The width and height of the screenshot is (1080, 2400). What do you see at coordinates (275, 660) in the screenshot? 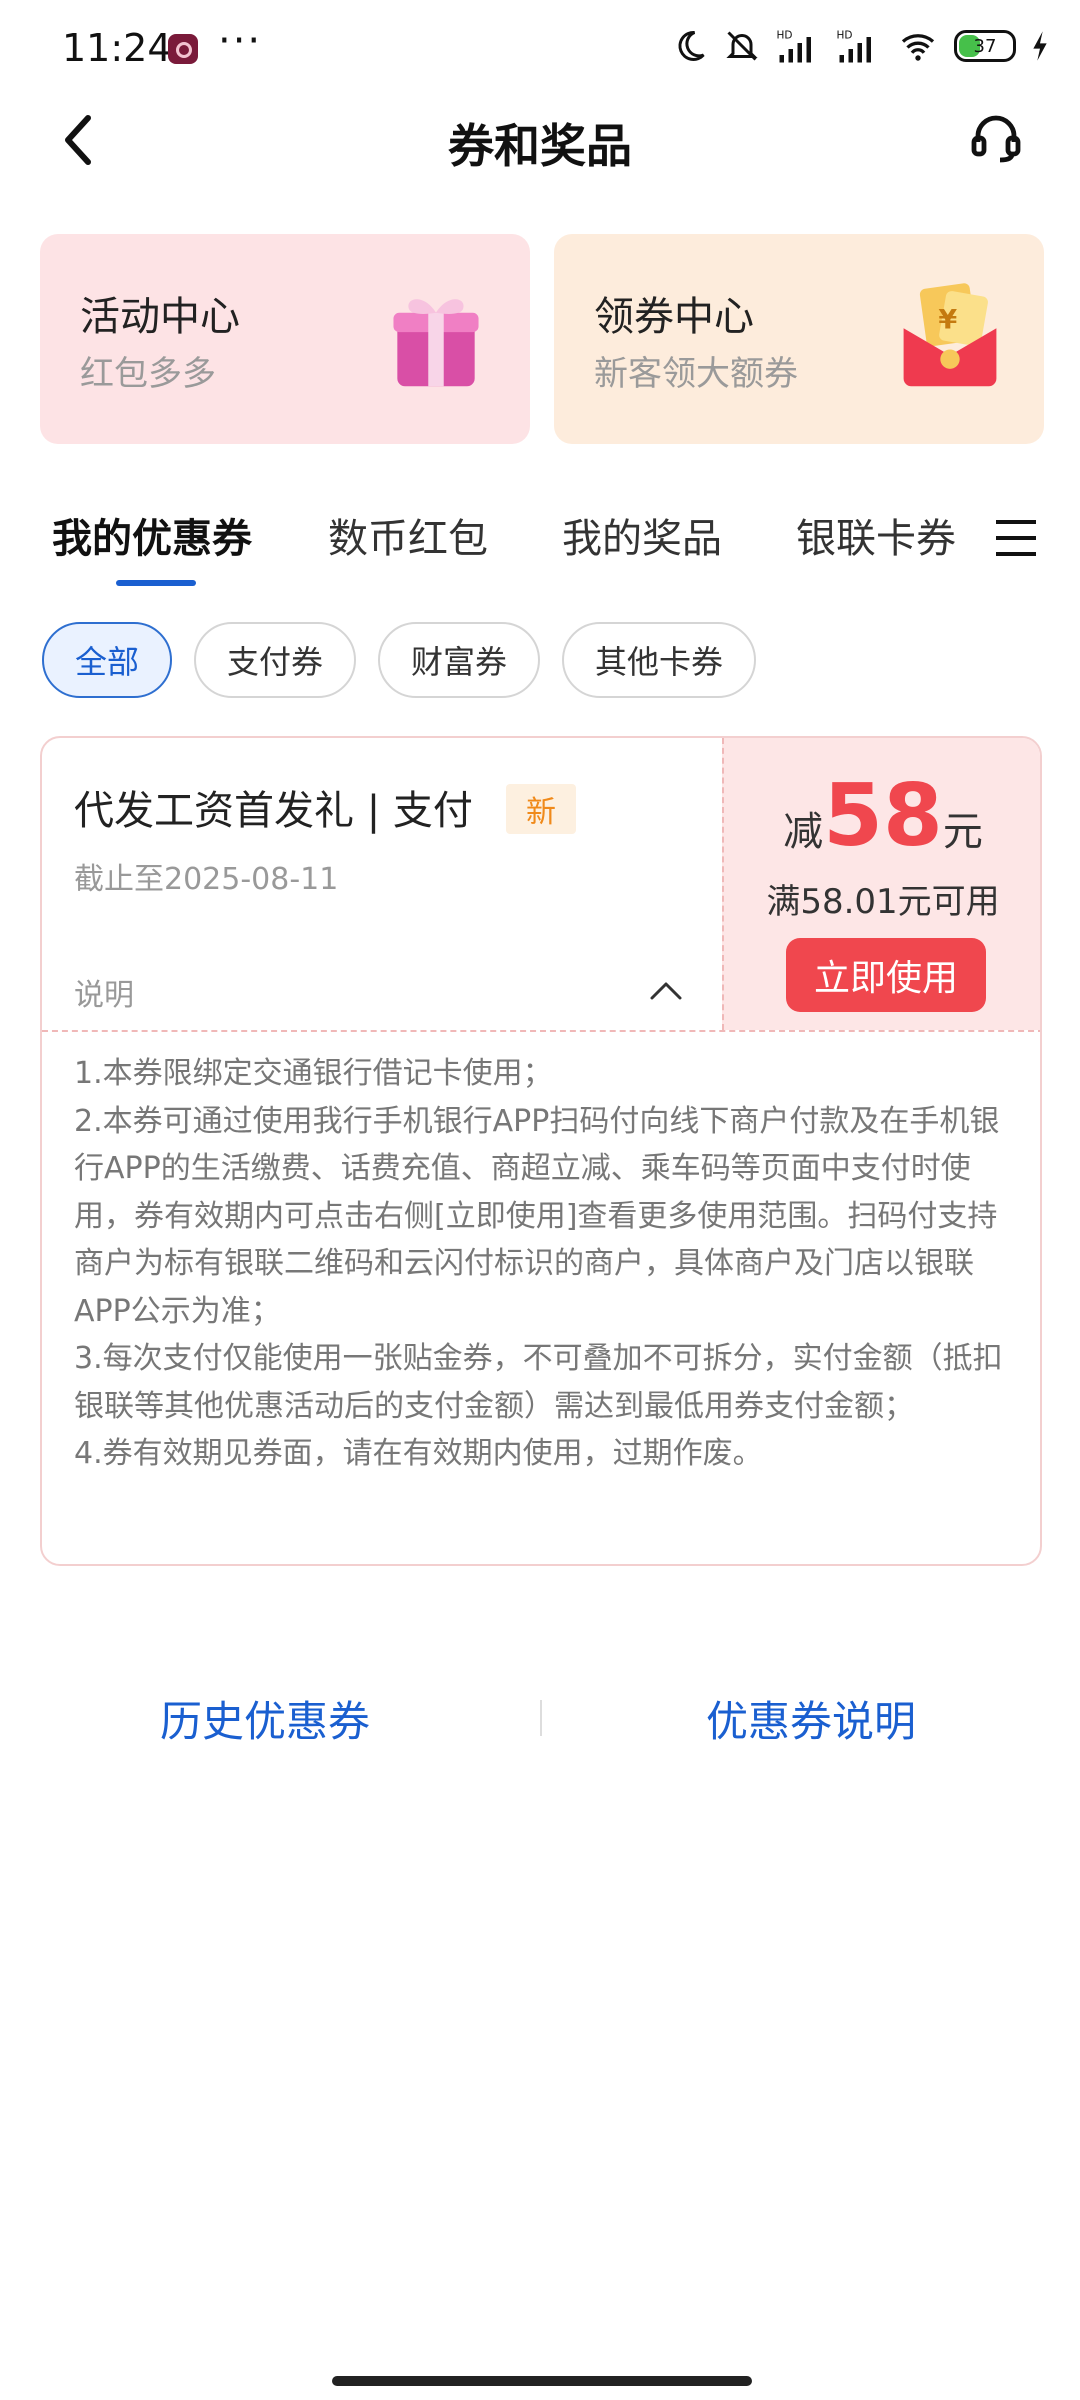
I see `filter-payment: 支付券` at bounding box center [275, 660].